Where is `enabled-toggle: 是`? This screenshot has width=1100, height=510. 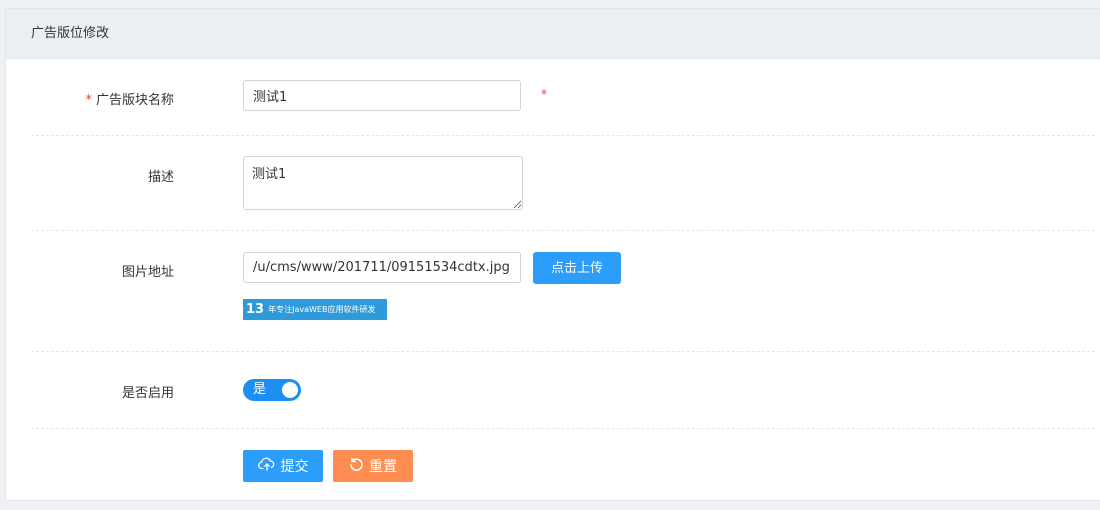 enabled-toggle: 是 is located at coordinates (272, 390).